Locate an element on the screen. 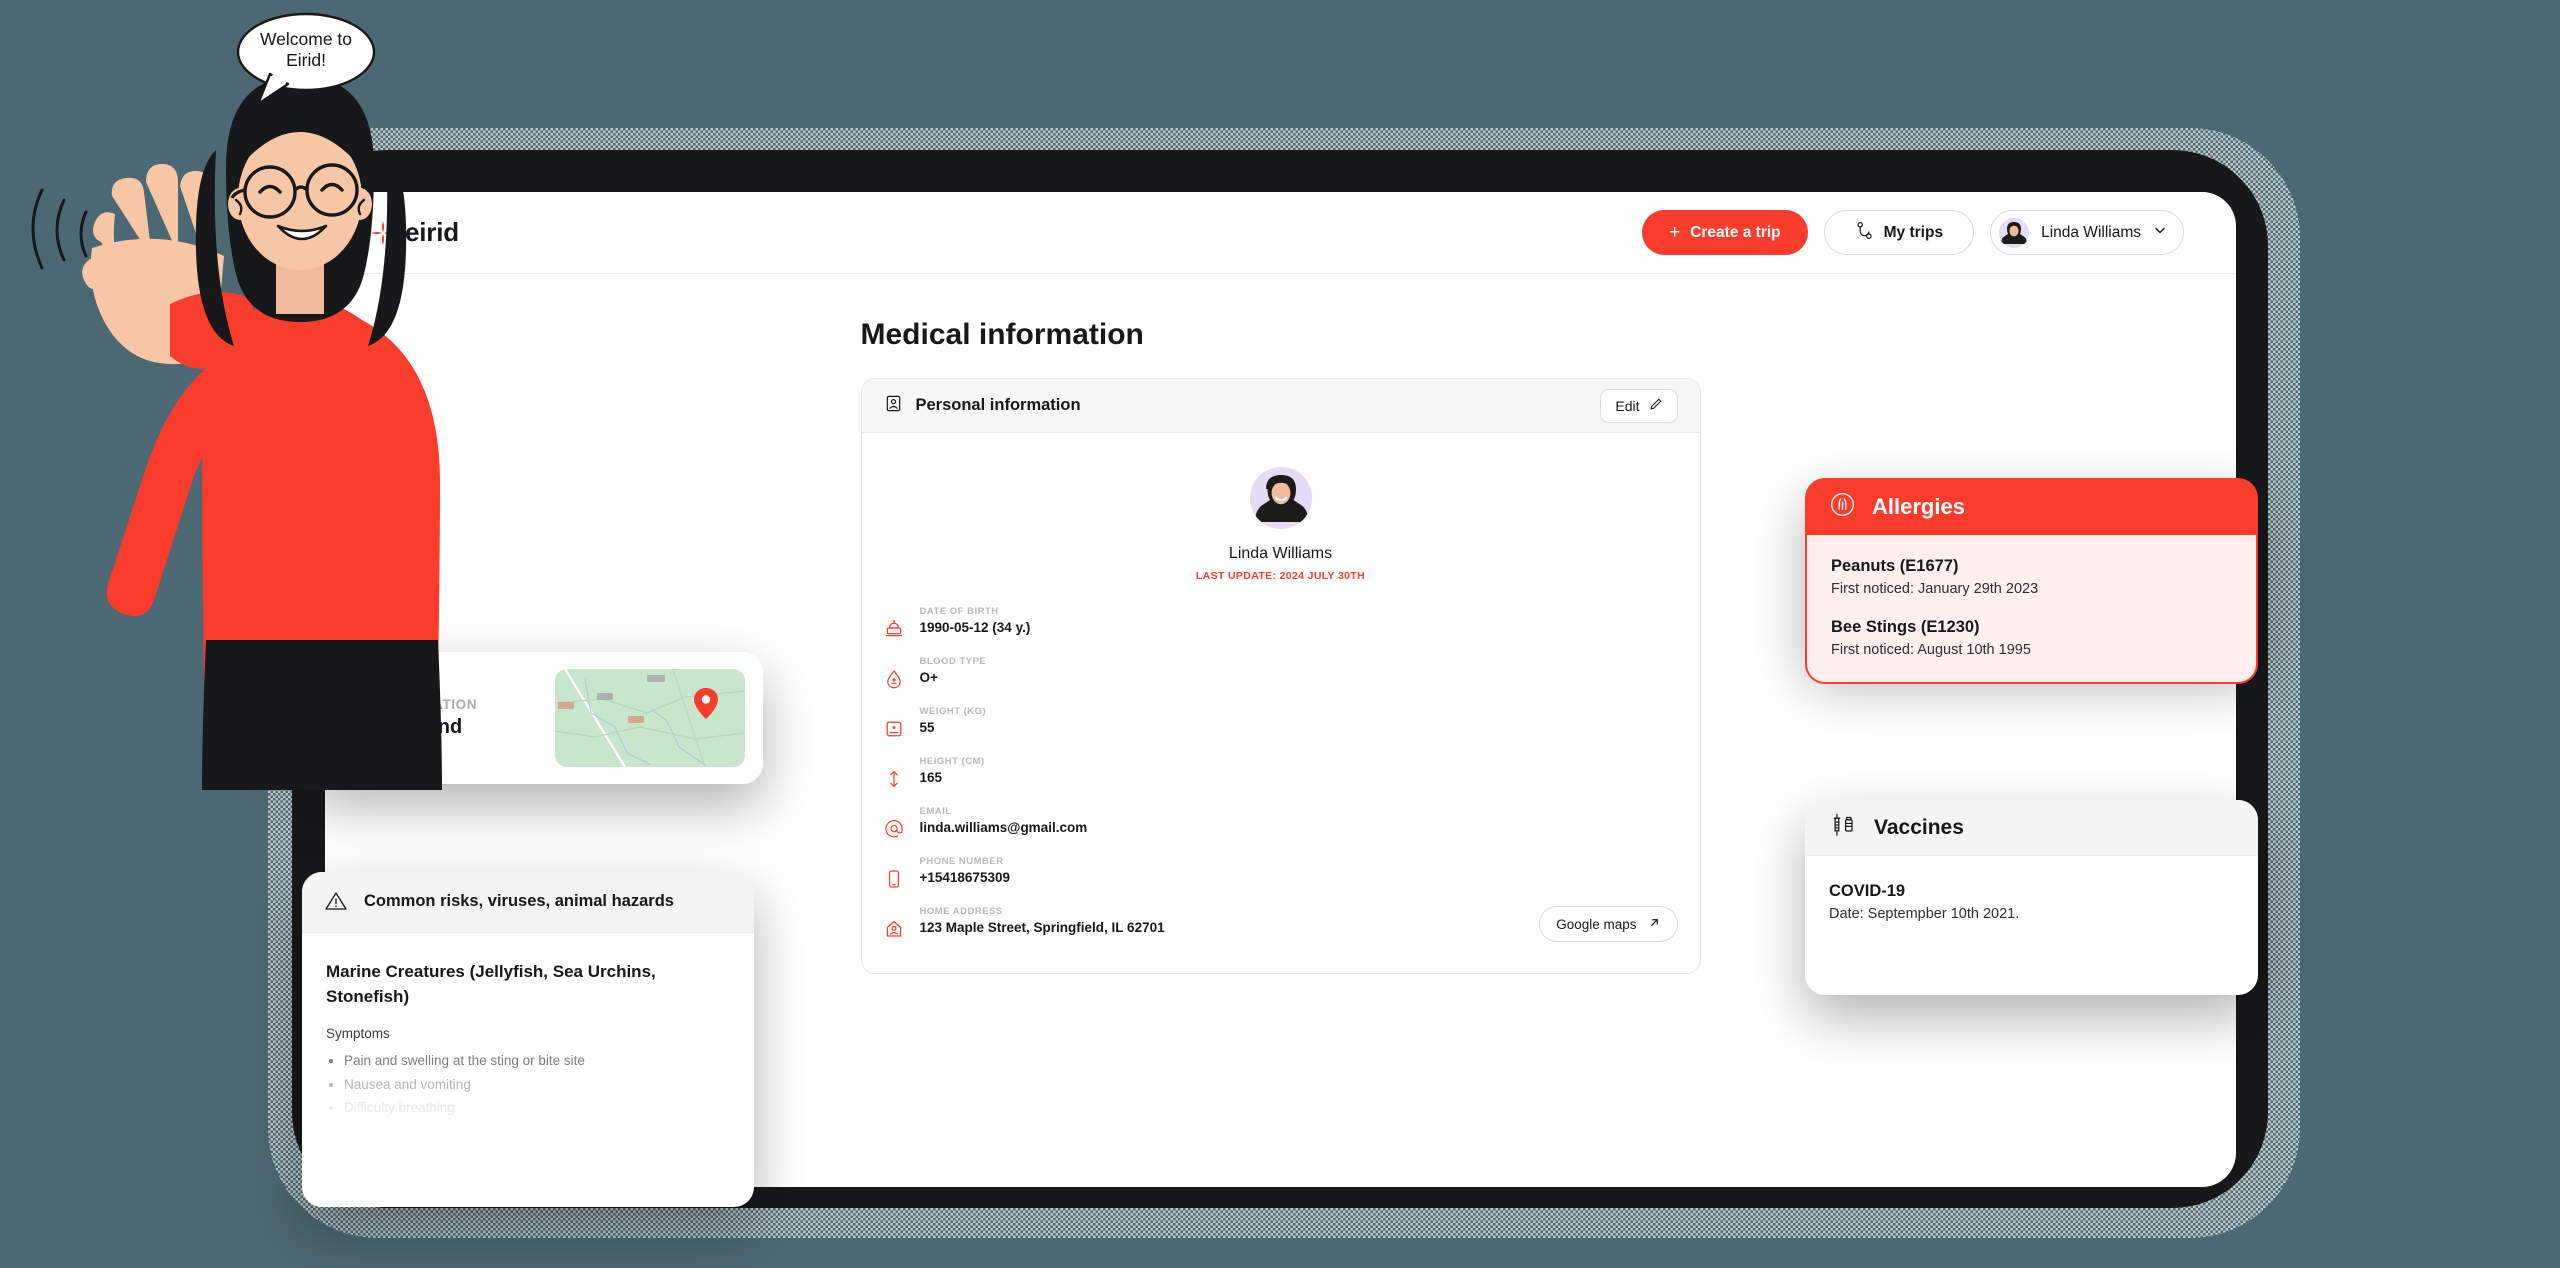 This screenshot has width=2560, height=1268. allergy-name: Peanuts (E1677) is located at coordinates (1895, 566).